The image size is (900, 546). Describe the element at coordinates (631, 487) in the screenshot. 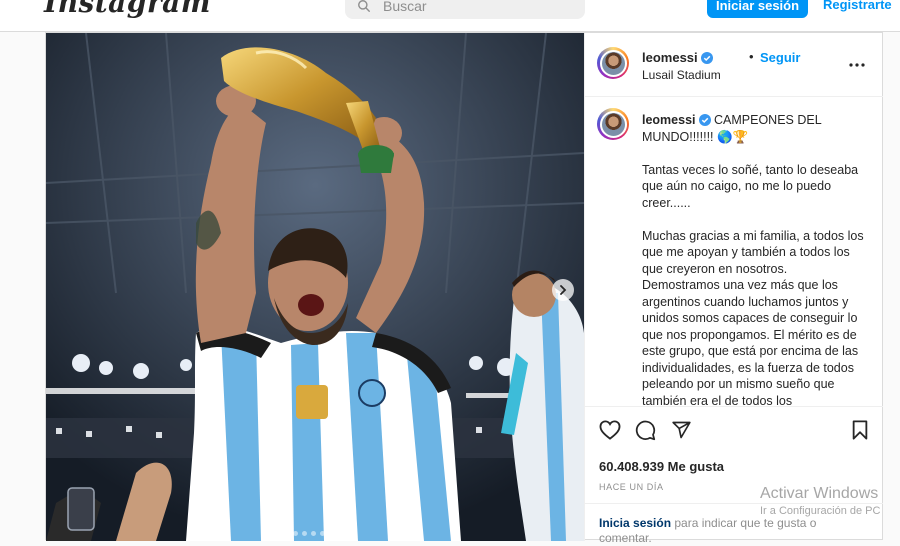

I see `post-timestamp: HACE UN DÍA` at that location.